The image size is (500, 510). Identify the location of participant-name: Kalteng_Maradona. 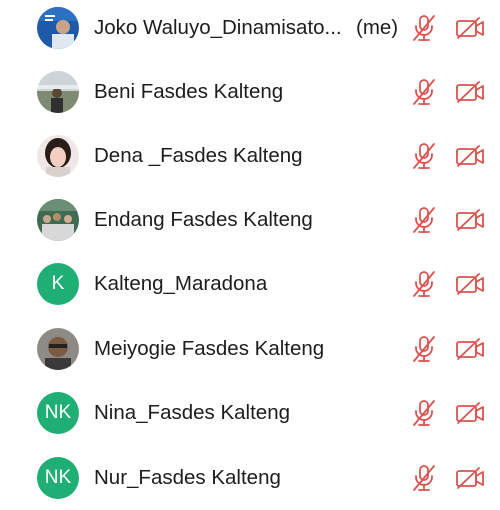
(181, 283).